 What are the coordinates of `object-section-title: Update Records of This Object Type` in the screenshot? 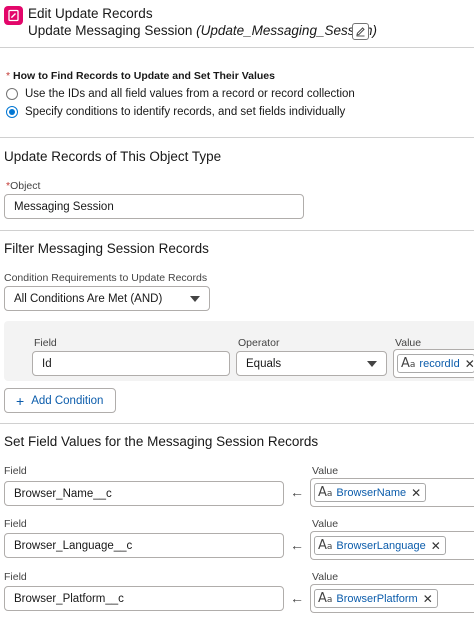 It's located at (113, 156).